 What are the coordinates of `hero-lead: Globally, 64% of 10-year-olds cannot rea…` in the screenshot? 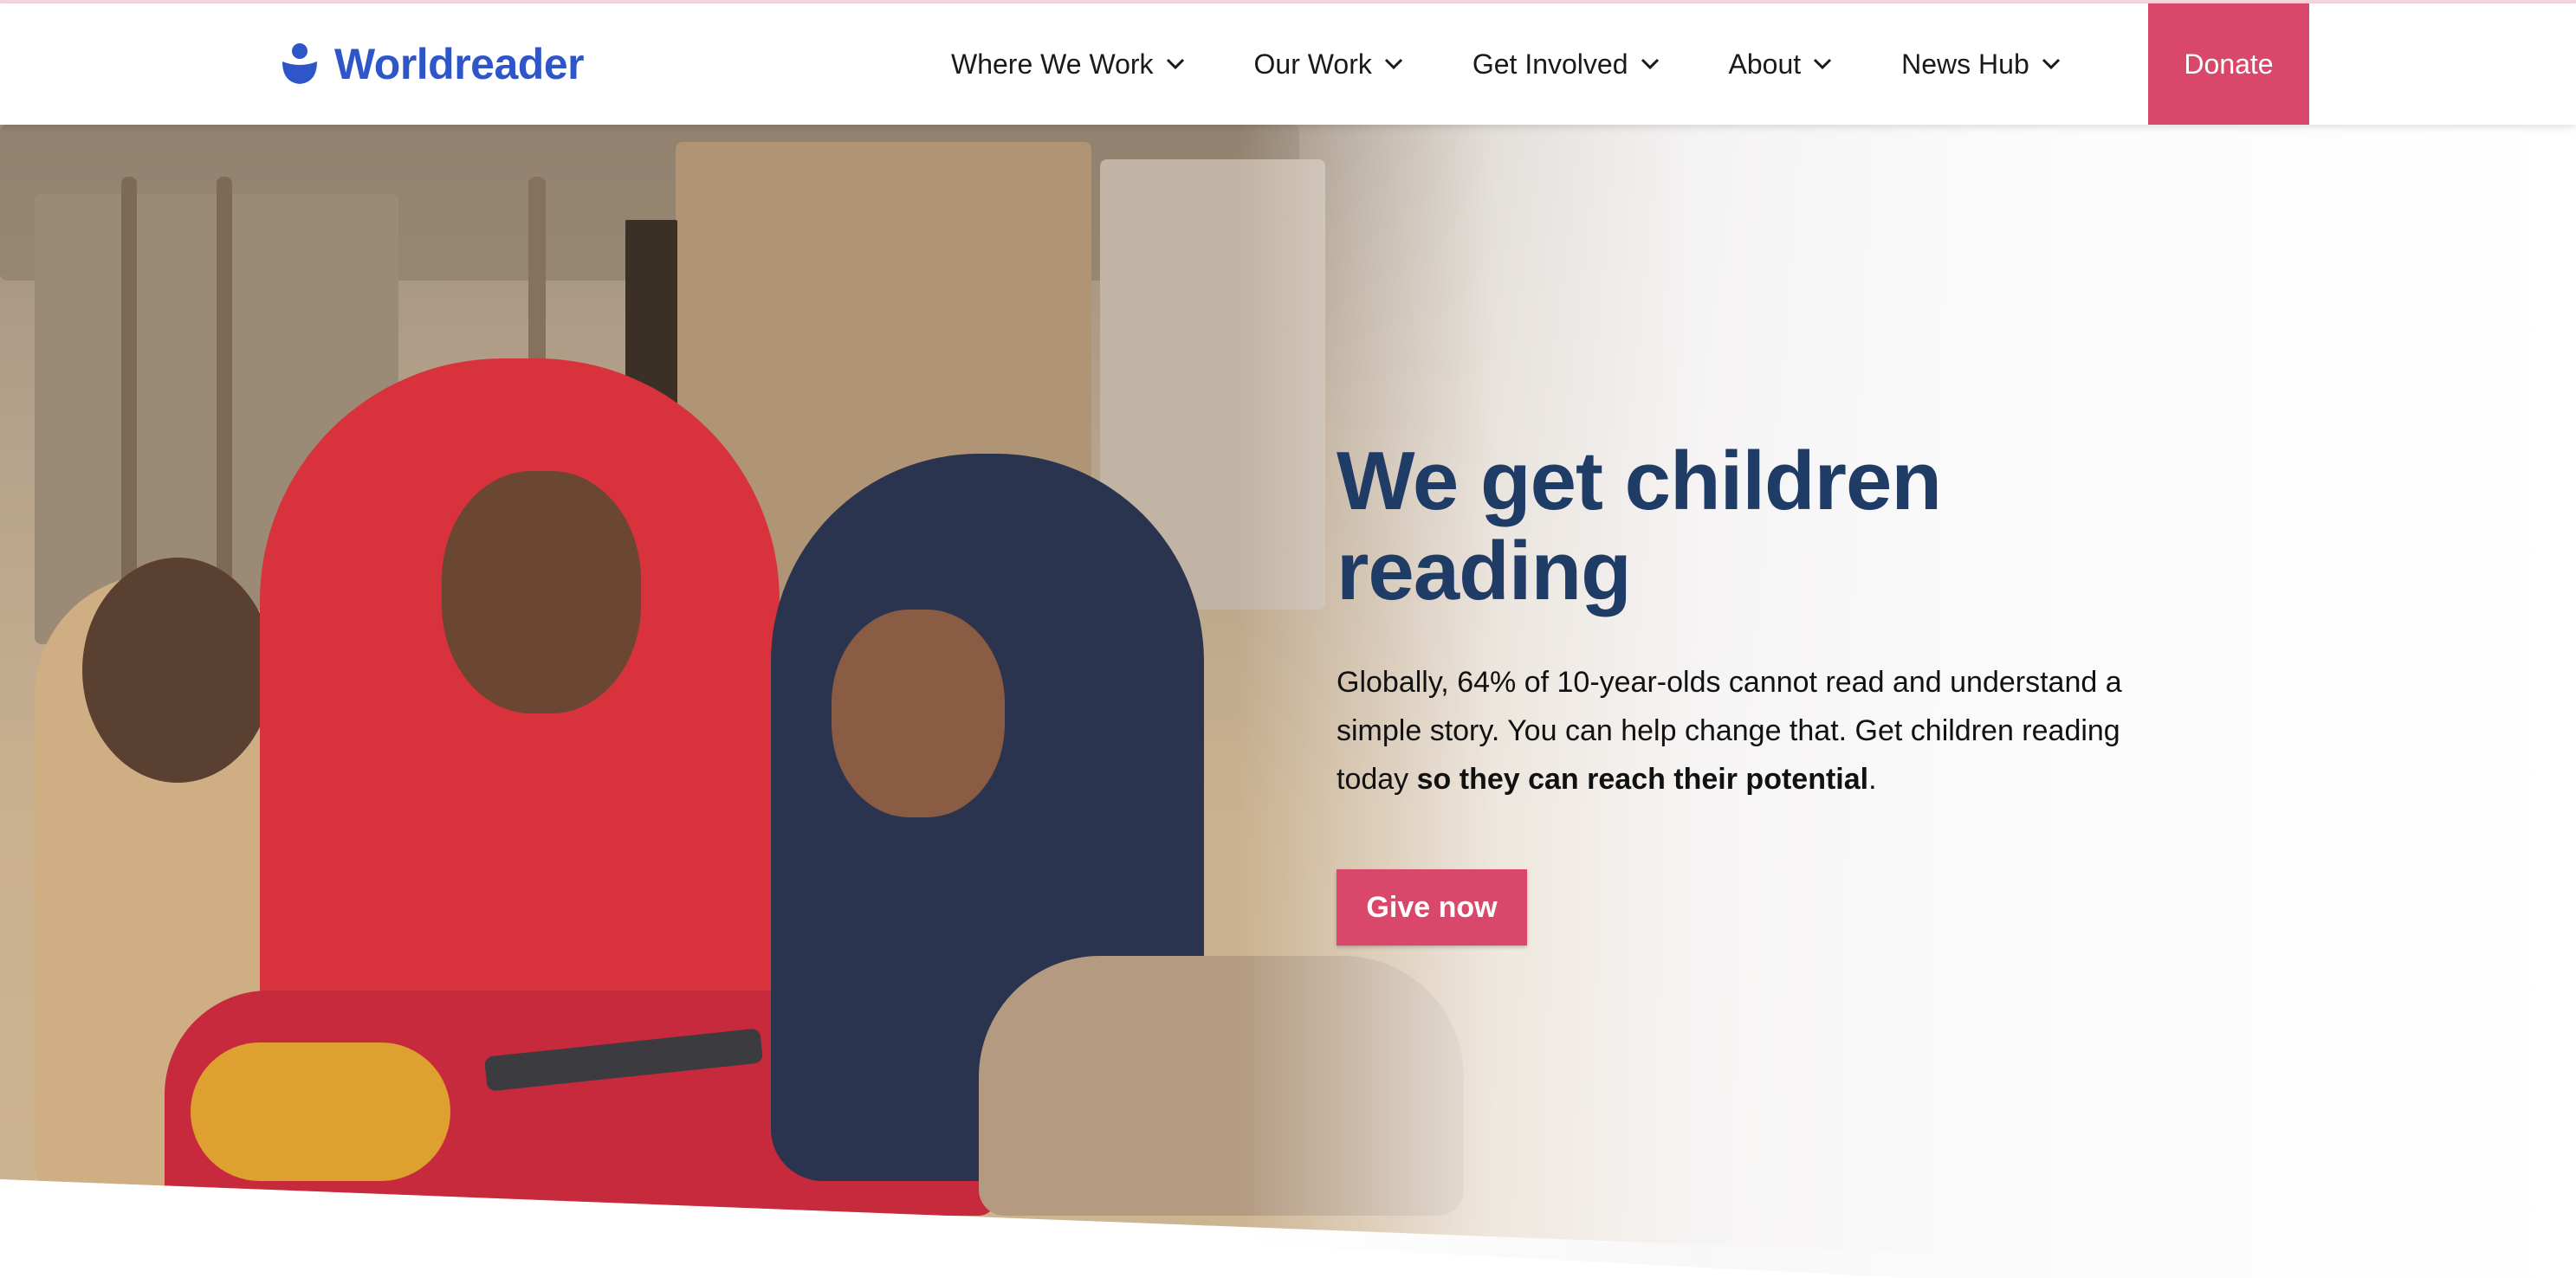 It's located at (1761, 731).